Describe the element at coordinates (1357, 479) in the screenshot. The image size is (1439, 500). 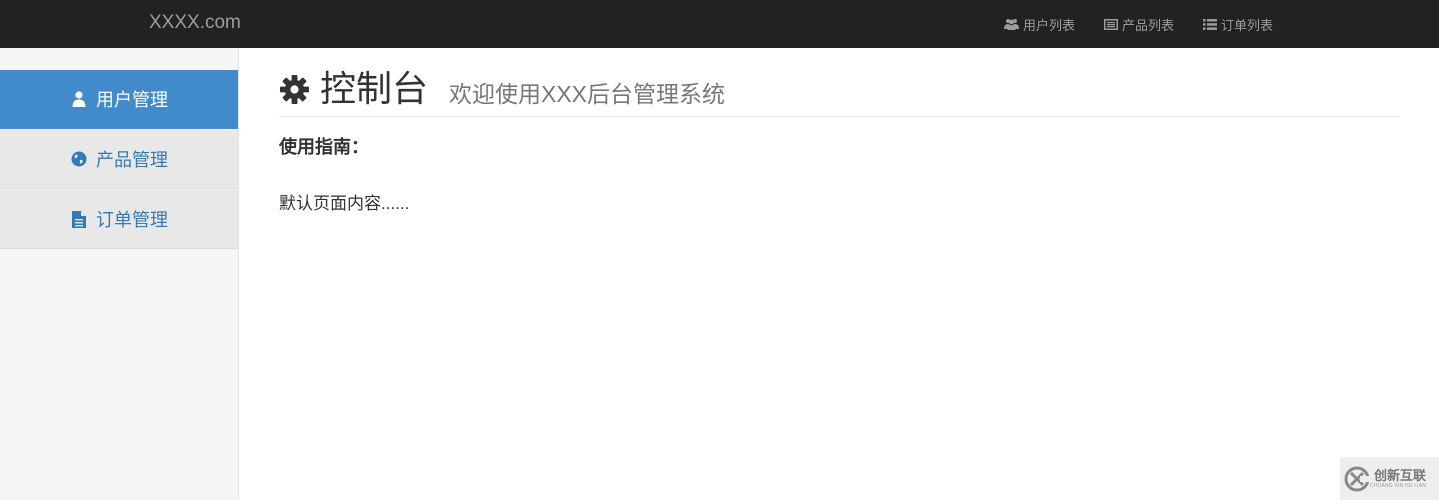
I see `logo-icon` at that location.